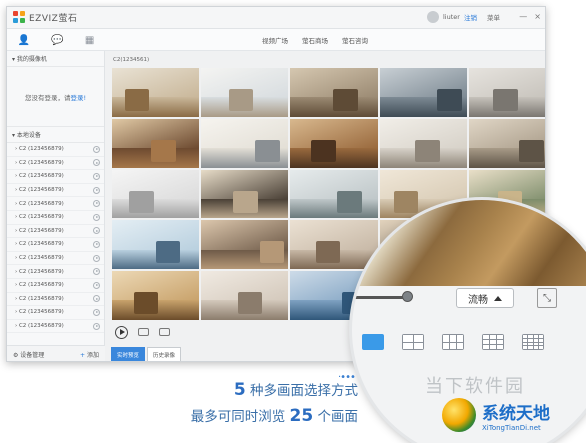 This screenshot has height=443, width=586. I want to click on layout-16-icon, so click(533, 342).